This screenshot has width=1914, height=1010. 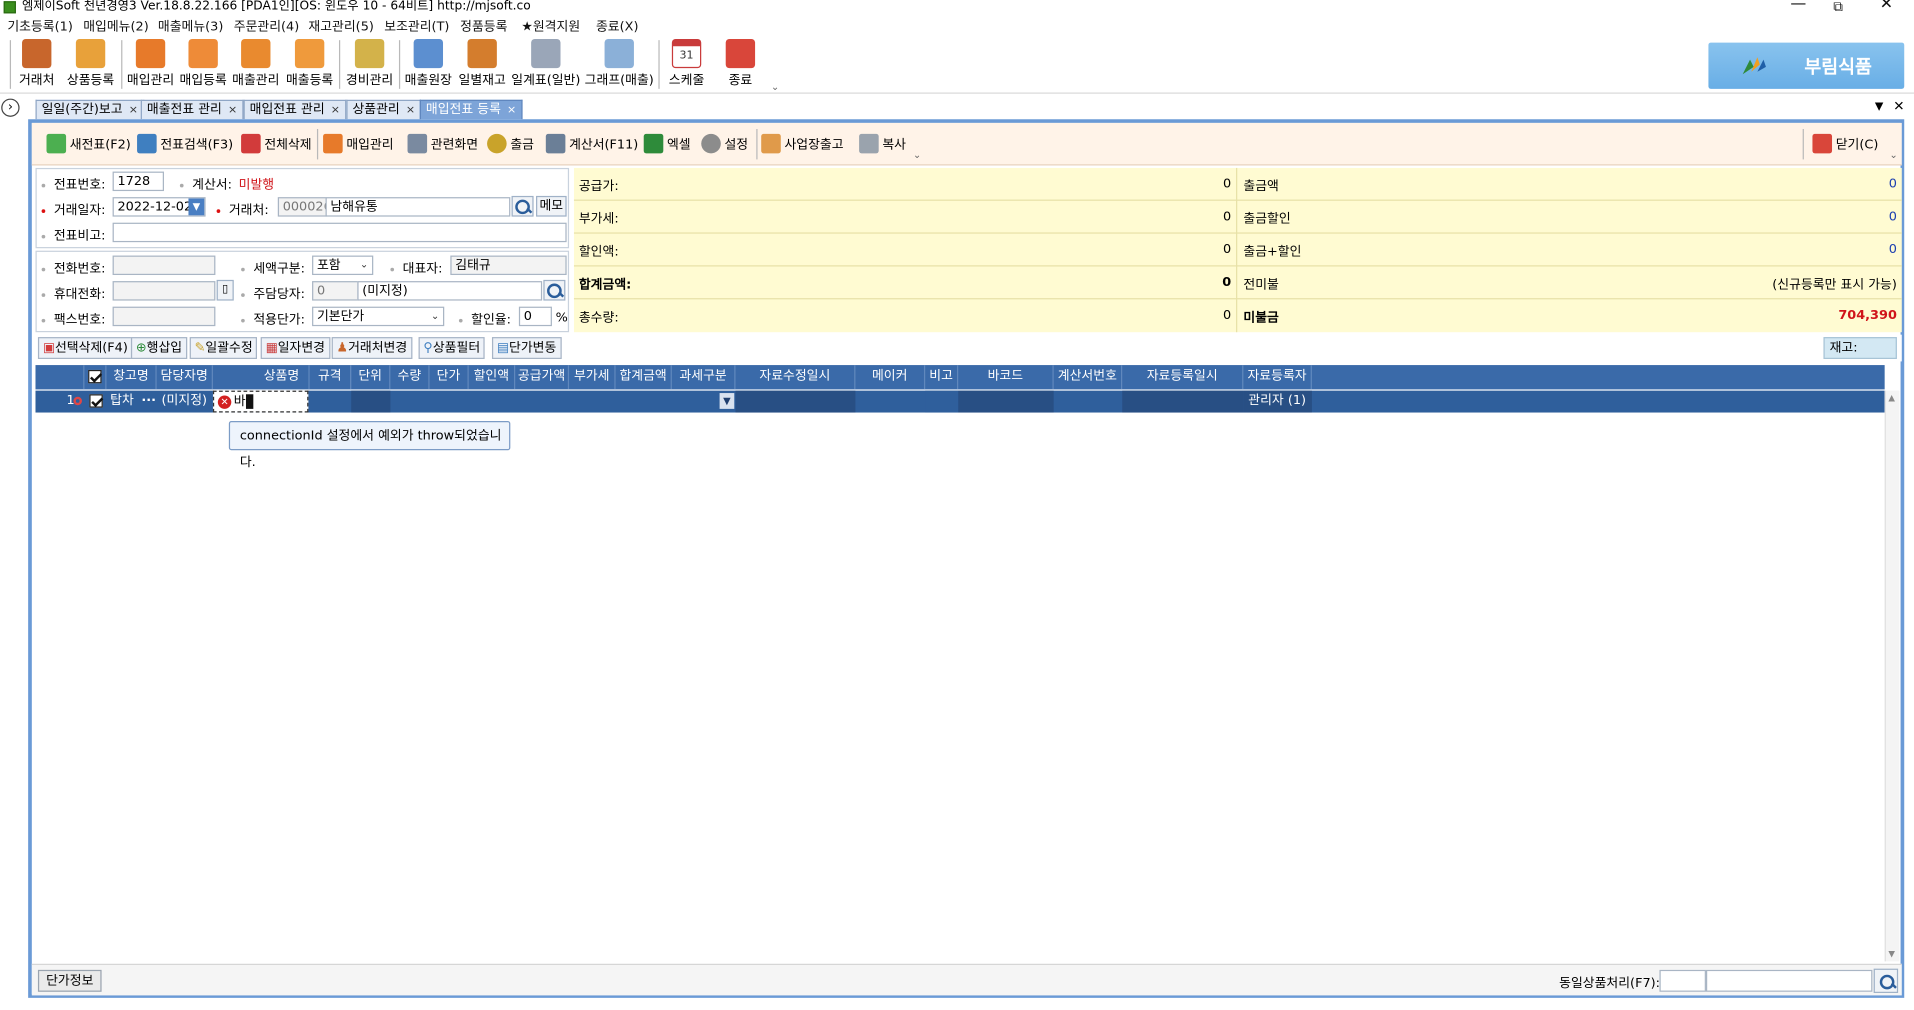 What do you see at coordinates (158, 348) in the screenshot?
I see `insert-row-button: ⊕행삽입` at bounding box center [158, 348].